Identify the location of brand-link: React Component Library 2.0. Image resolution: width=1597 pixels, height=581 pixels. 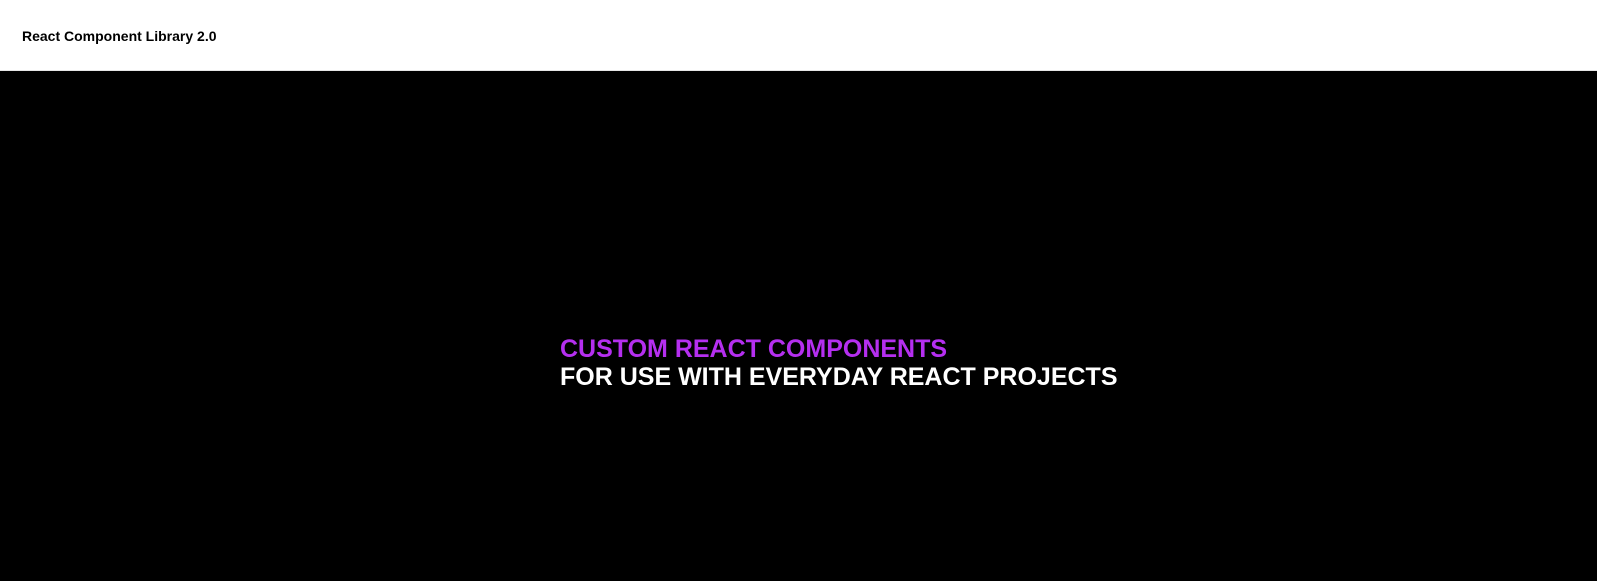
(119, 36).